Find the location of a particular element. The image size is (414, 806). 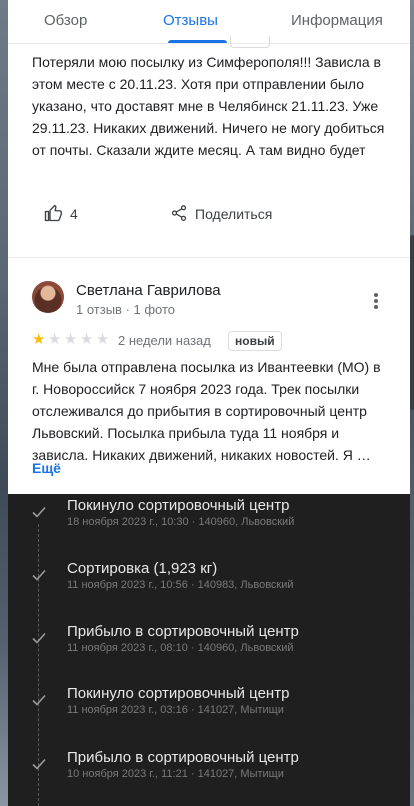

more-link: Ещё is located at coordinates (46, 468).